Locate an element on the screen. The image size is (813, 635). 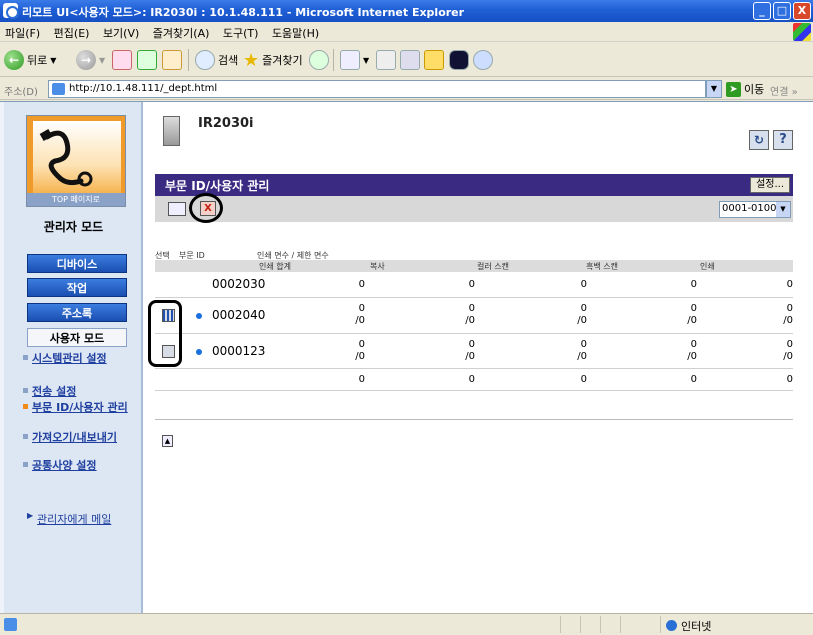
search-button: 검색 is located at coordinates (216, 60).